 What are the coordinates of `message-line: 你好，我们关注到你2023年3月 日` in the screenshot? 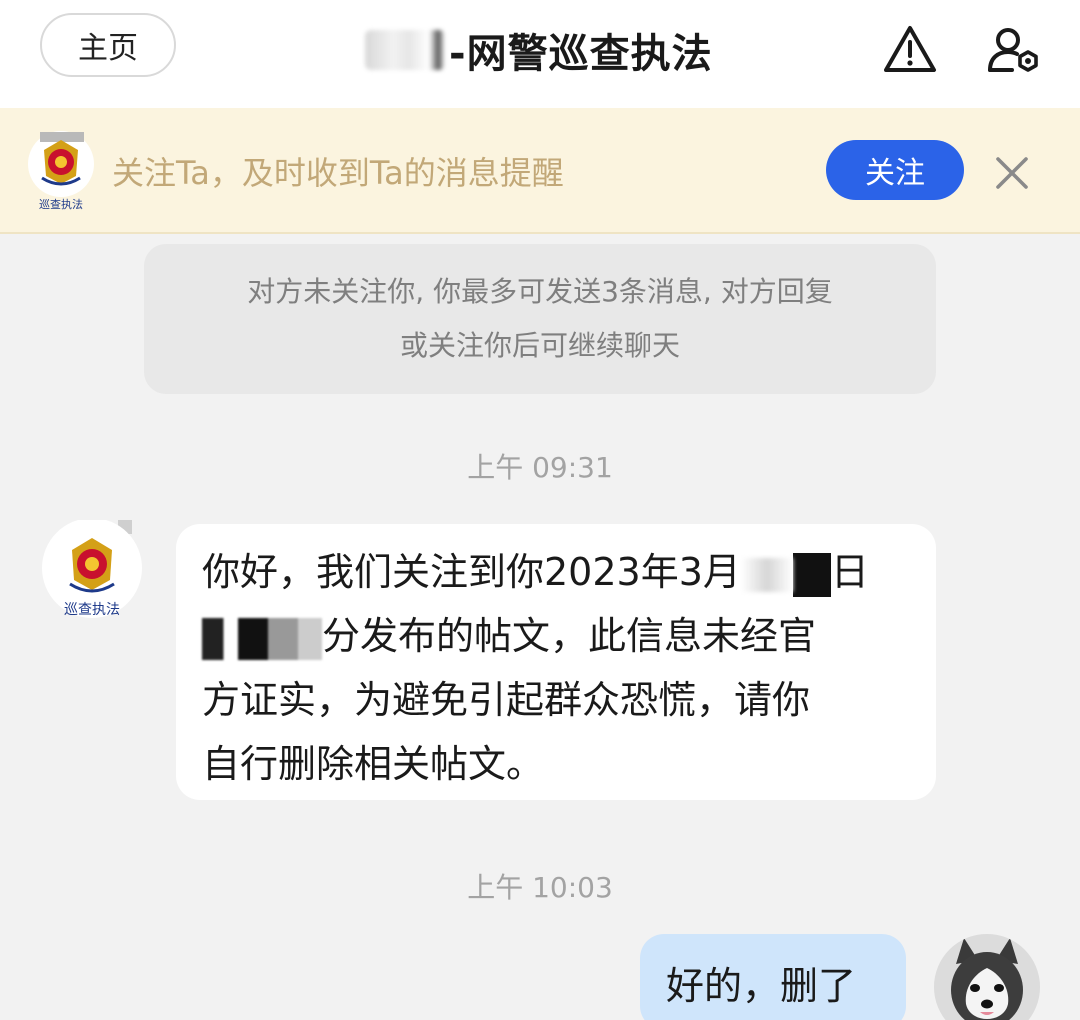 It's located at (557, 572).